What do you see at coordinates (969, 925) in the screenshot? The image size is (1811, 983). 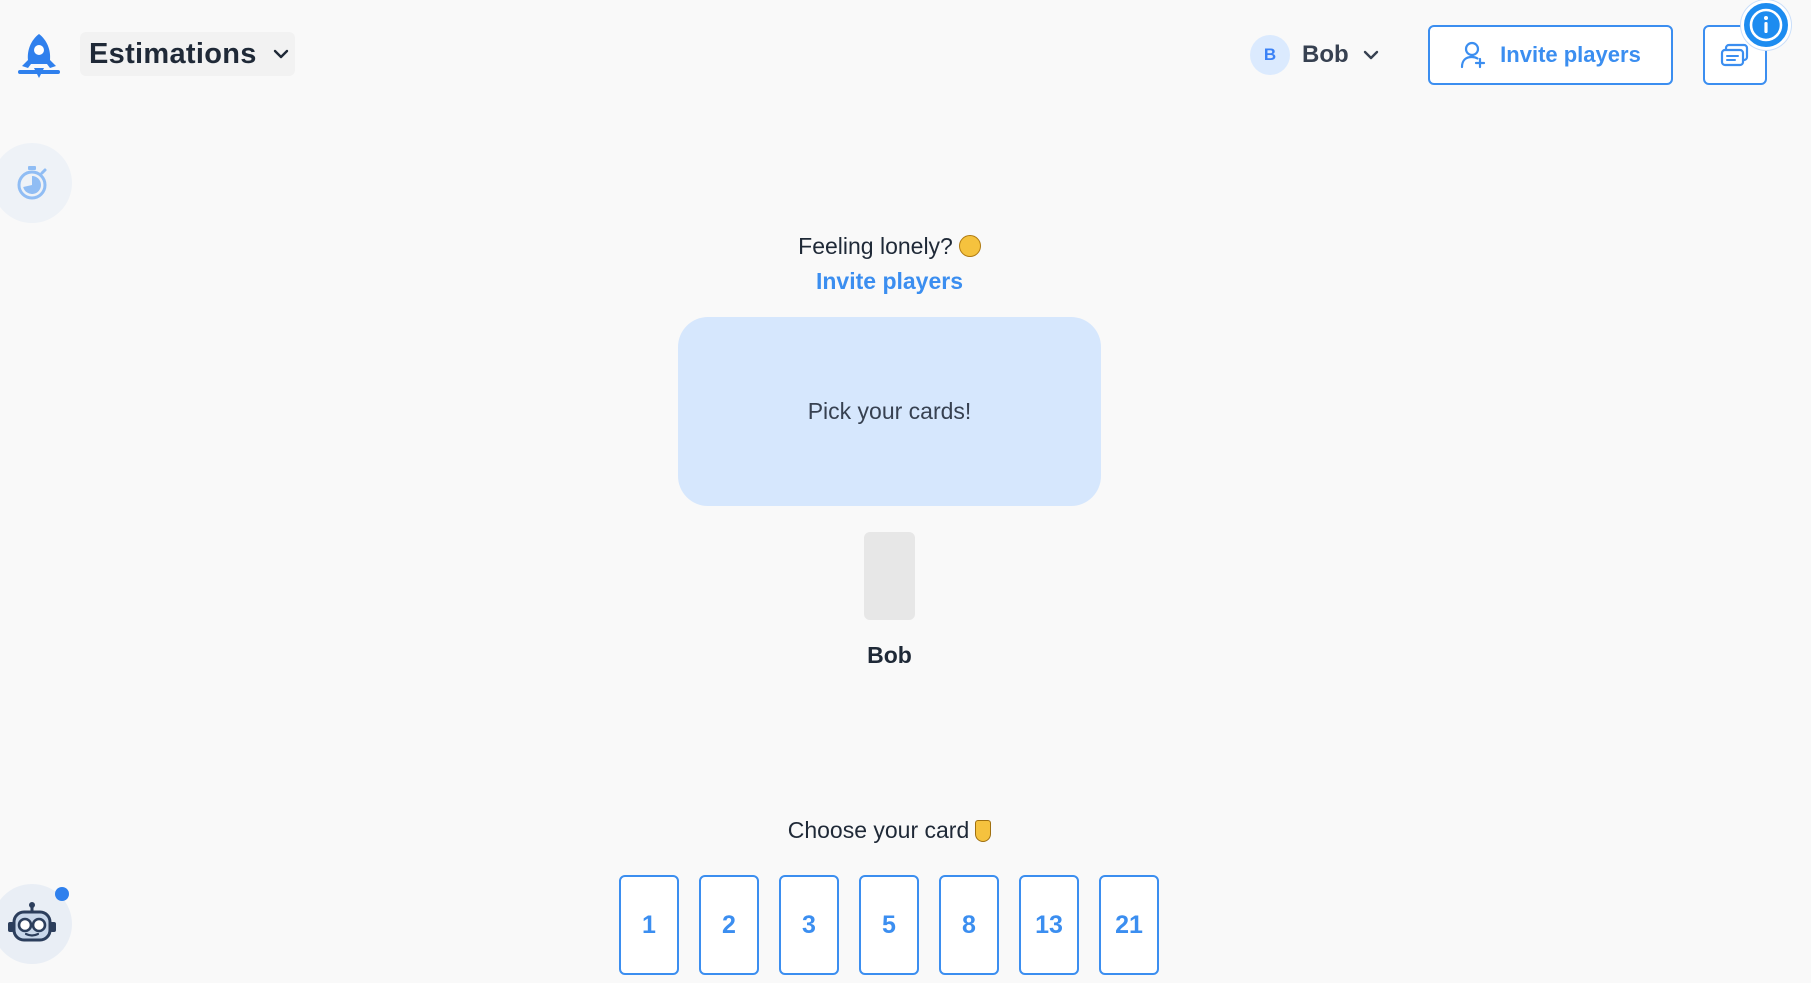 I see `card-8: 8` at bounding box center [969, 925].